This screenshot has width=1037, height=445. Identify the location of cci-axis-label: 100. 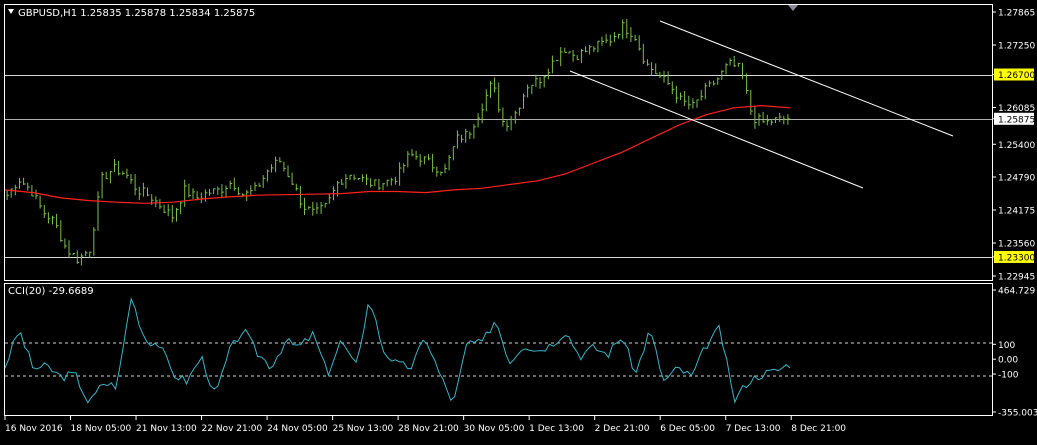
(1006, 346).